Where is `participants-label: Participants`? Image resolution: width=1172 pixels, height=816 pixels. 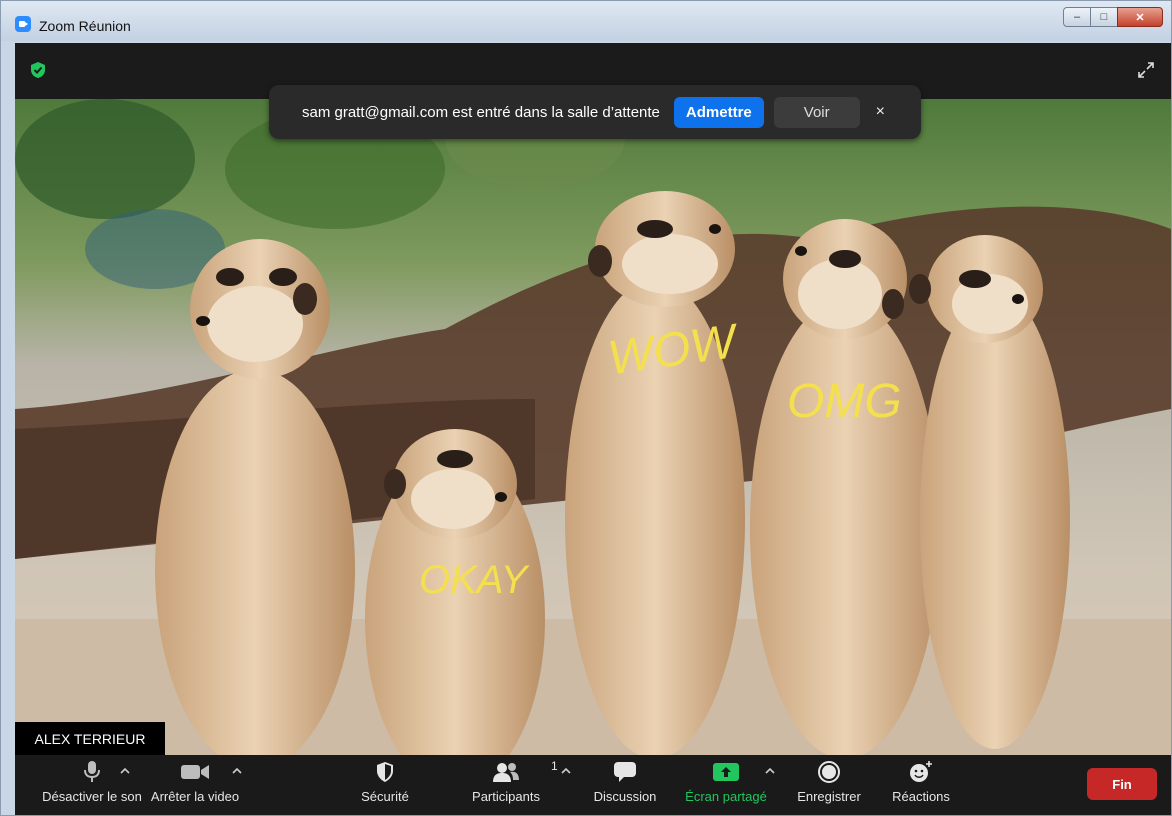 participants-label: Participants is located at coordinates (506, 796).